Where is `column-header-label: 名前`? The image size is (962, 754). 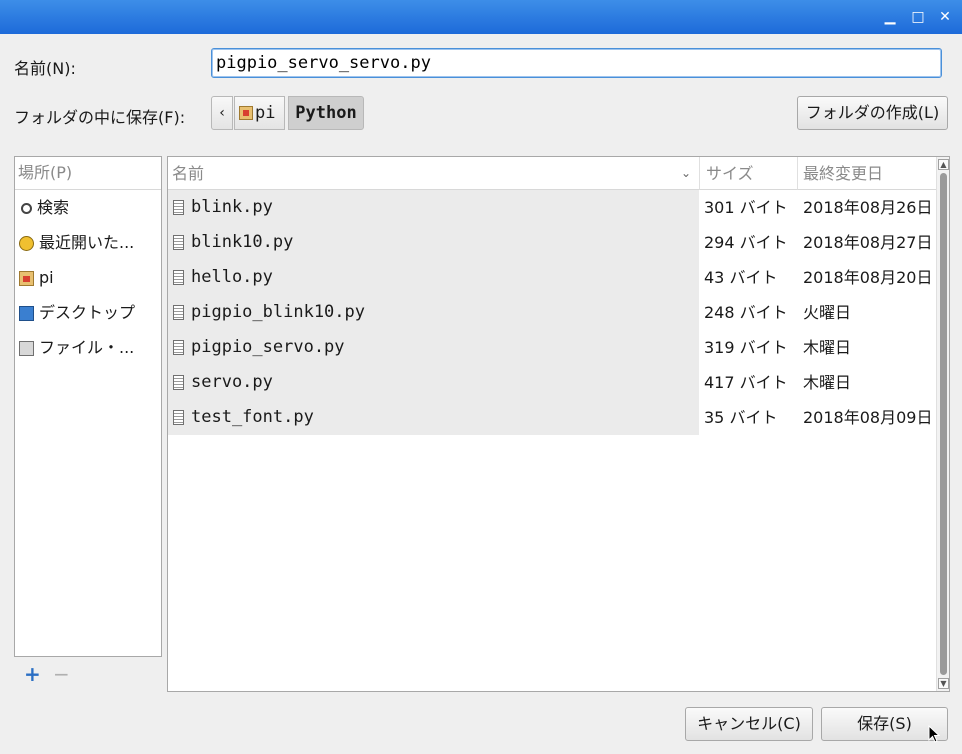 column-header-label: 名前 is located at coordinates (188, 173).